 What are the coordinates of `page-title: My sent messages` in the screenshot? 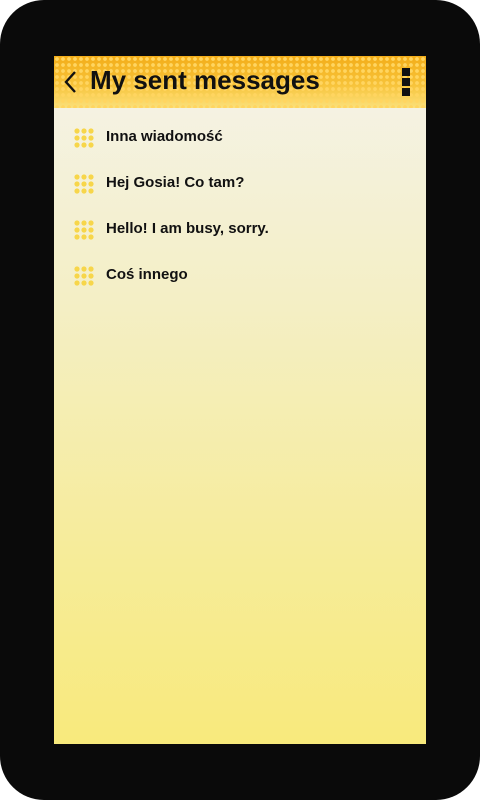 It's located at (205, 80).